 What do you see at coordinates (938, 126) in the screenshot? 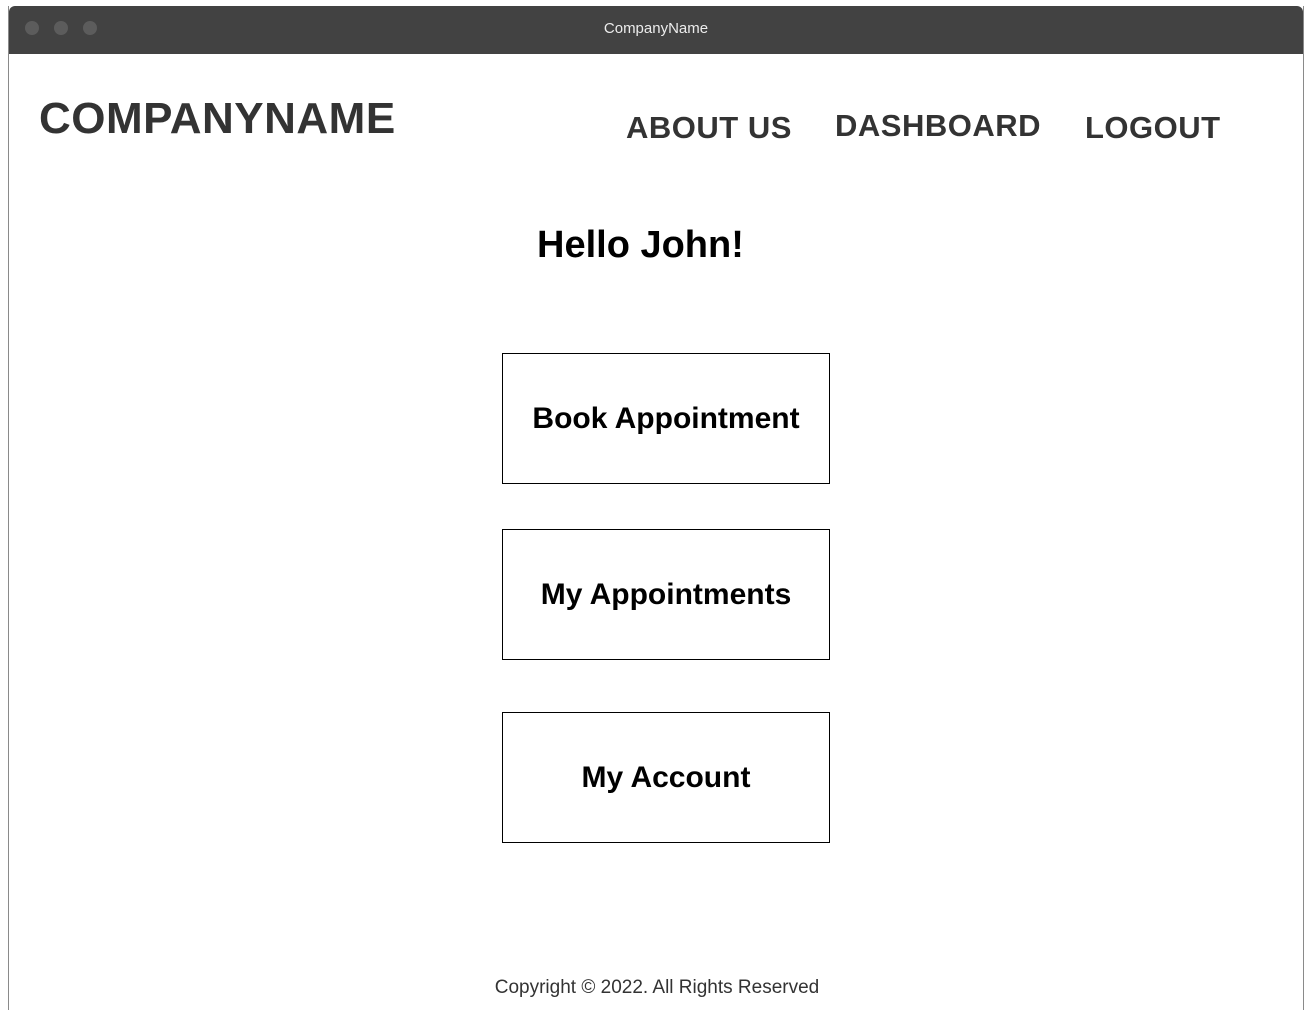
I see `nav-dashboard: DASHBOARD` at bounding box center [938, 126].